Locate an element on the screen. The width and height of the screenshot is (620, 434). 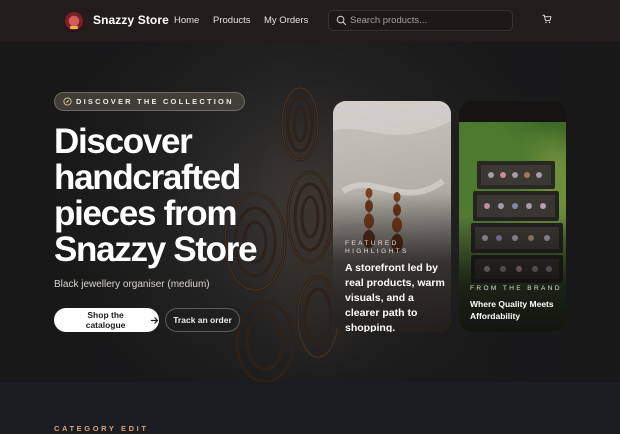
hero-subtitle: Black jewellery organiser (medium) is located at coordinates (132, 284).